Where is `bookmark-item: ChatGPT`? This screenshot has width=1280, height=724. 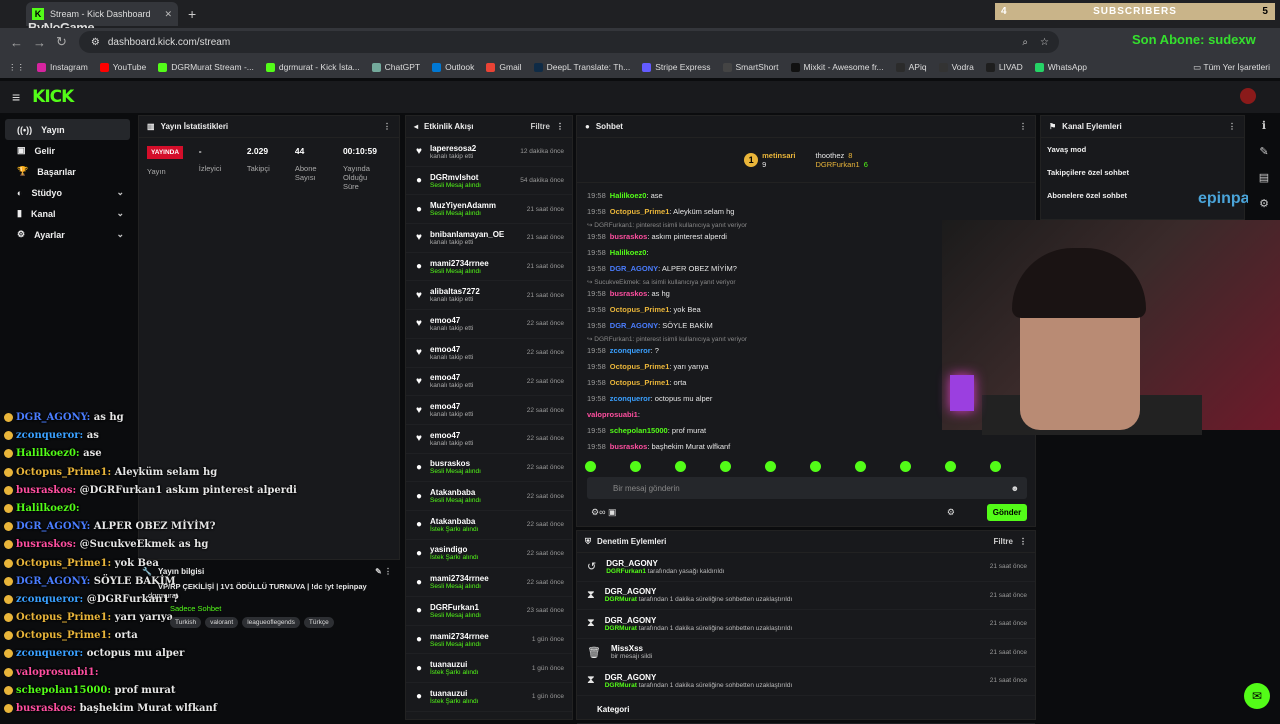 bookmark-item: ChatGPT is located at coordinates (396, 67).